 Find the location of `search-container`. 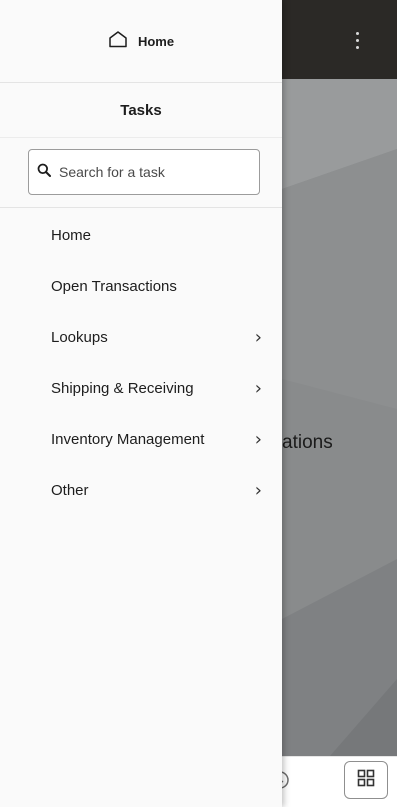

search-container is located at coordinates (141, 173).